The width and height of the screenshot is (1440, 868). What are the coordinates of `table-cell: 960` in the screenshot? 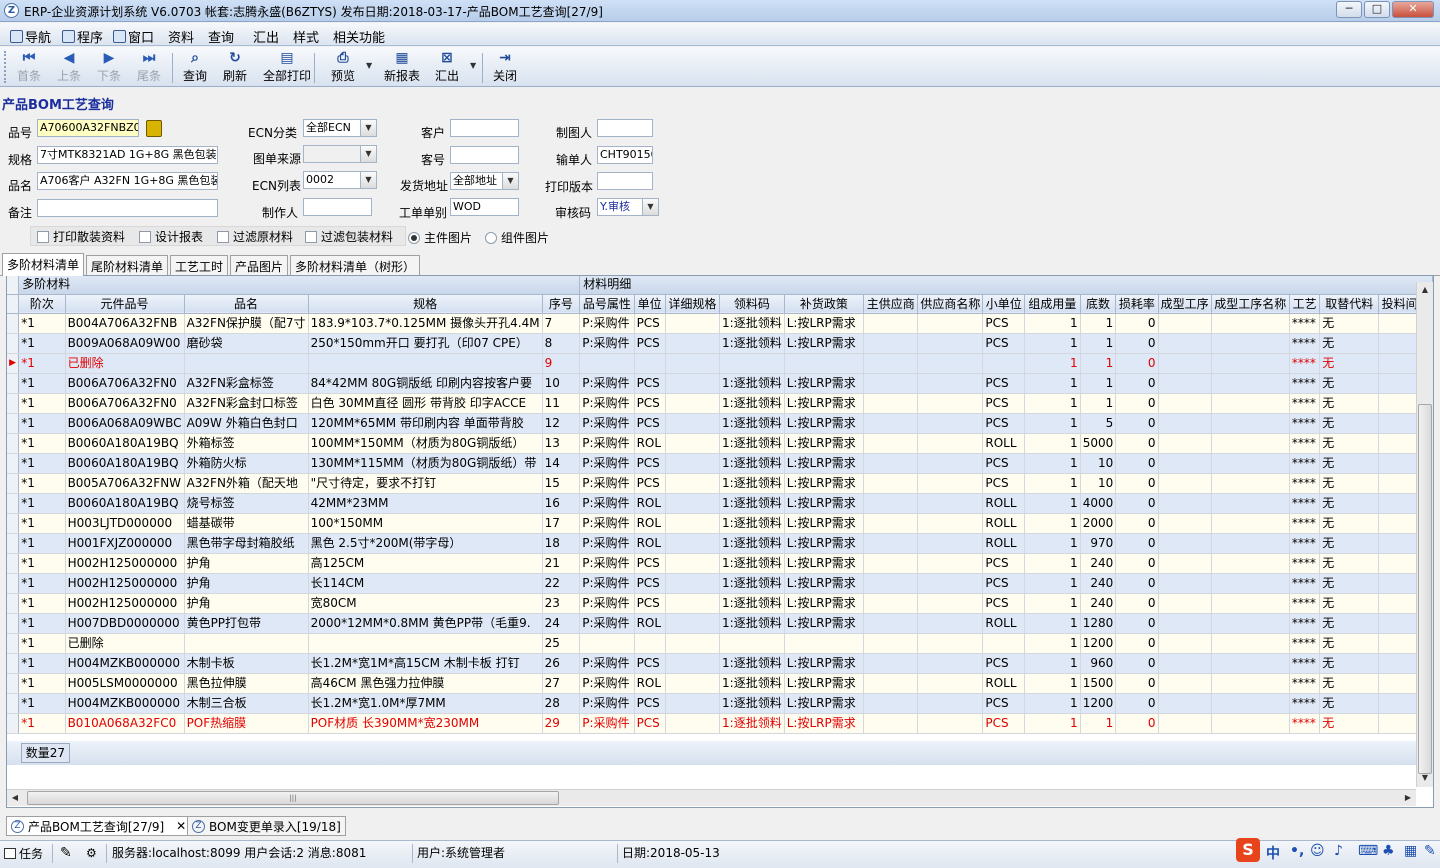 It's located at (1098, 663).